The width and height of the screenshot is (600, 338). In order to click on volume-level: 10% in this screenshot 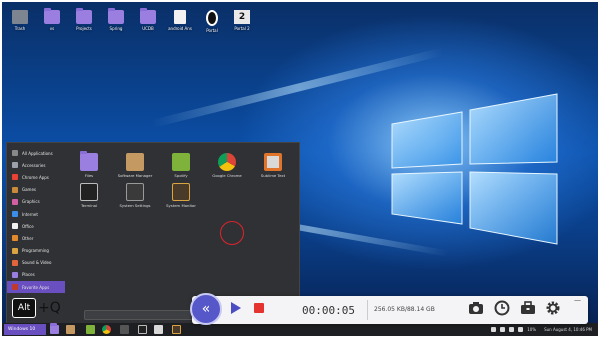, I will do `click(532, 329)`.